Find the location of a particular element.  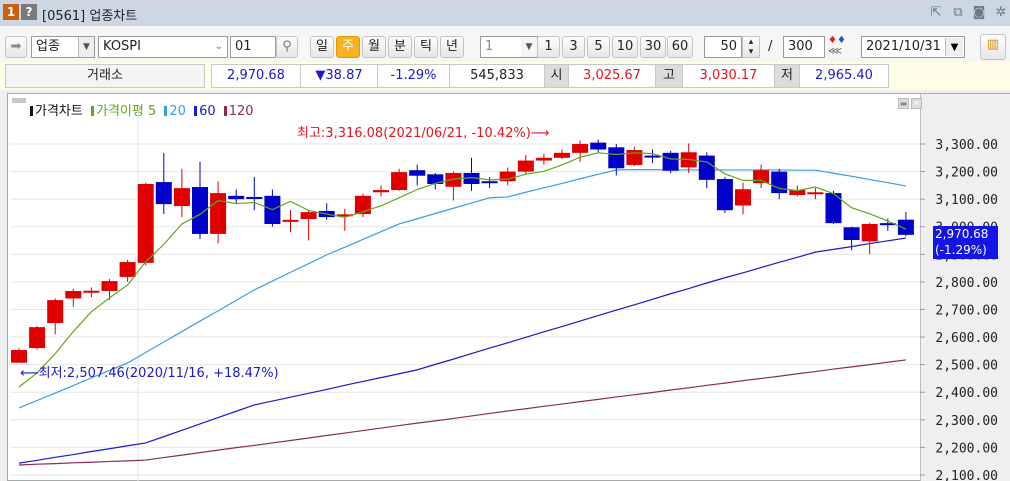

y-tick-label: 2,800.00 is located at coordinates (966, 283).